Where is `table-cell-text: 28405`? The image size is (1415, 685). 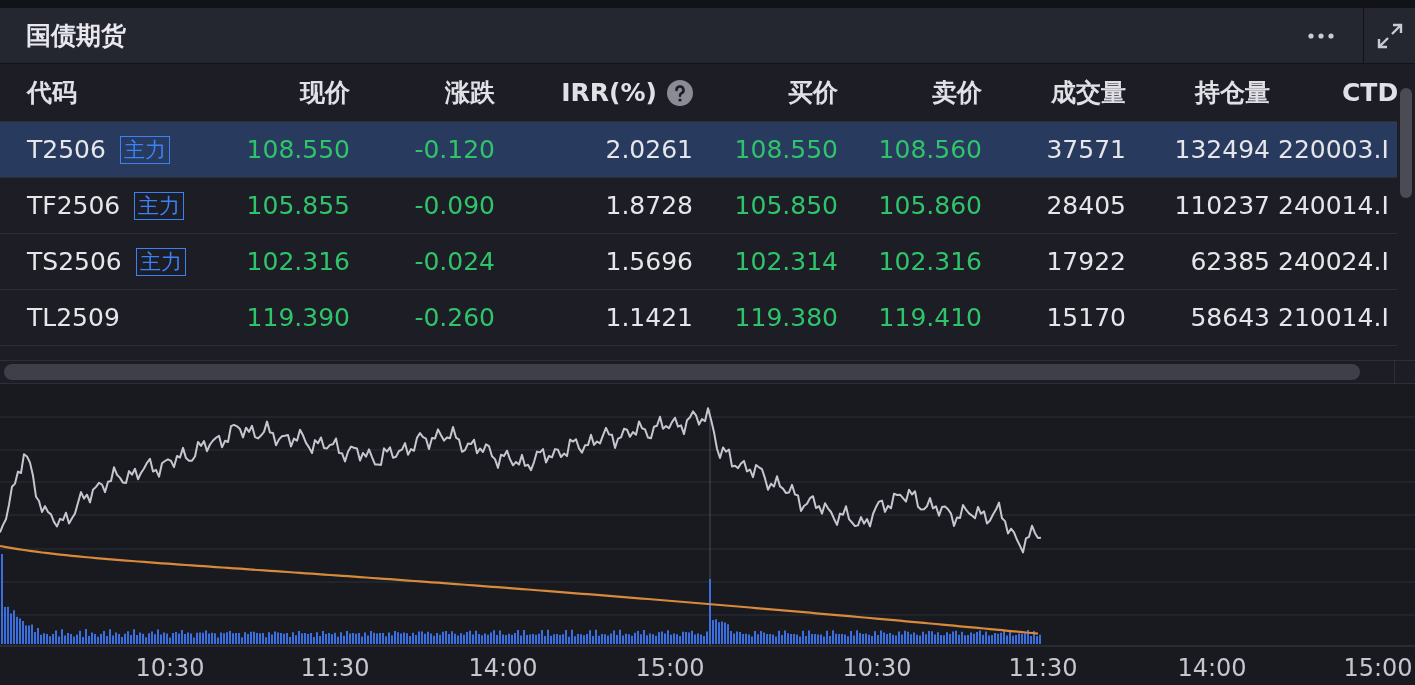 table-cell-text: 28405 is located at coordinates (1085, 205).